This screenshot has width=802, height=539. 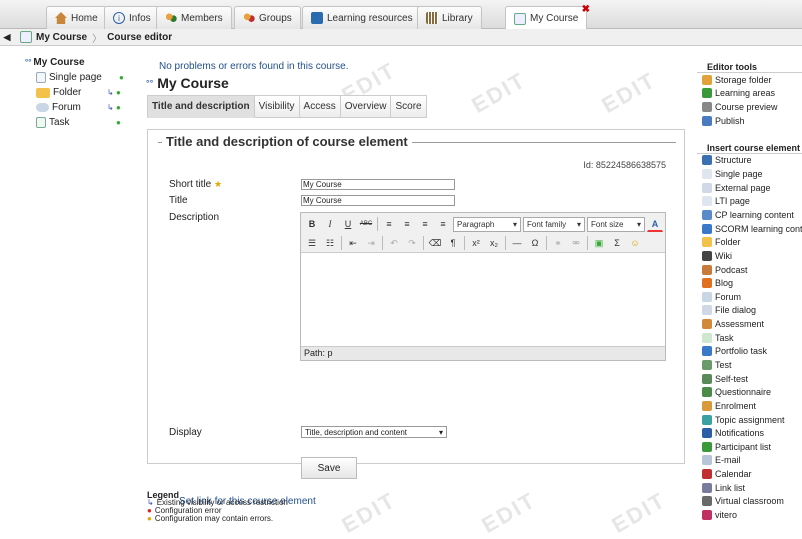 I want to click on tab-home: Home, so click(x=76, y=17).